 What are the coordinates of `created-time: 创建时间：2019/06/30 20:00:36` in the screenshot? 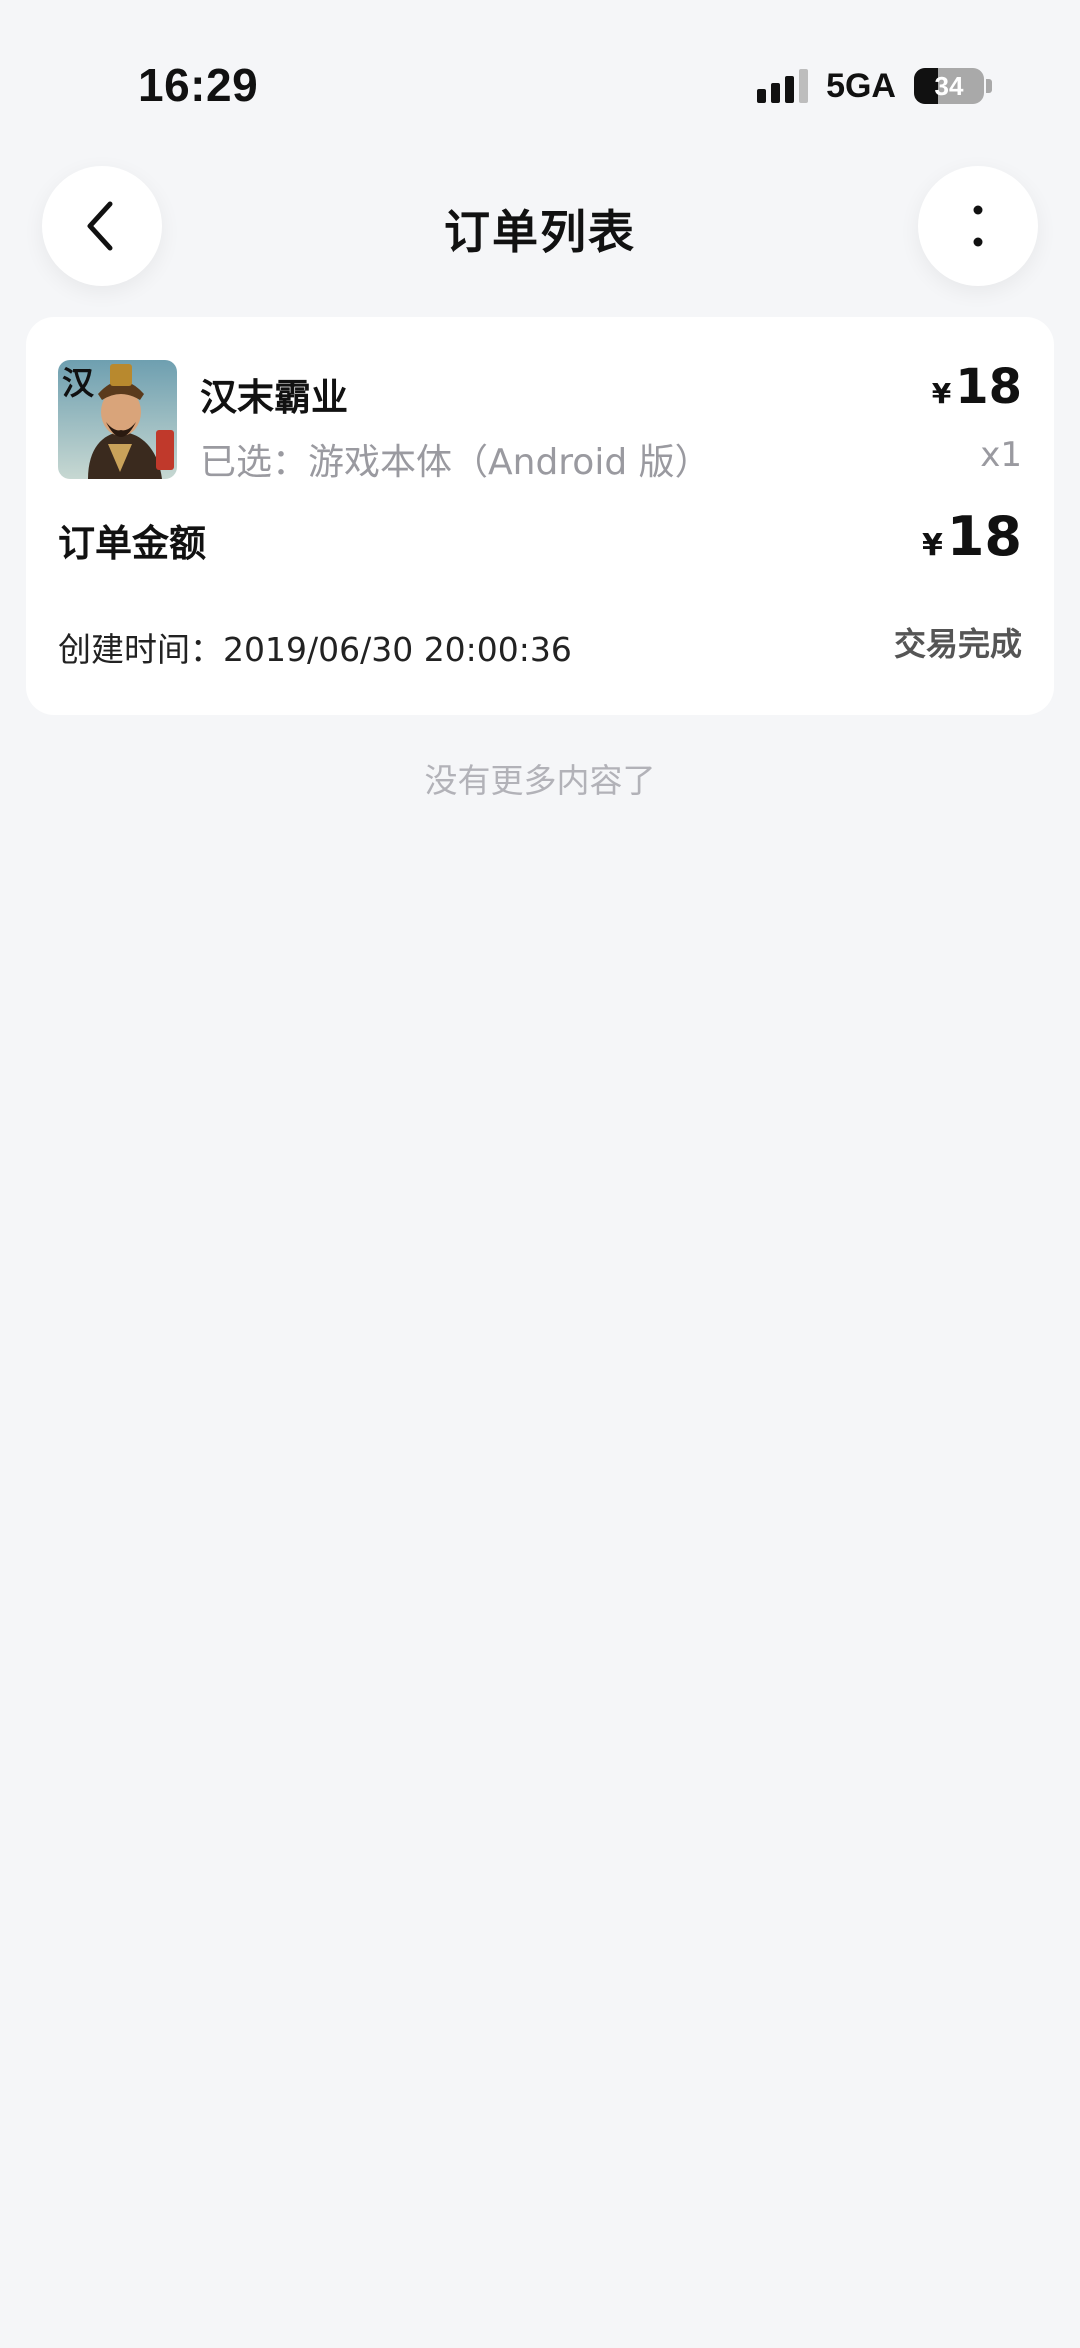 It's located at (315, 649).